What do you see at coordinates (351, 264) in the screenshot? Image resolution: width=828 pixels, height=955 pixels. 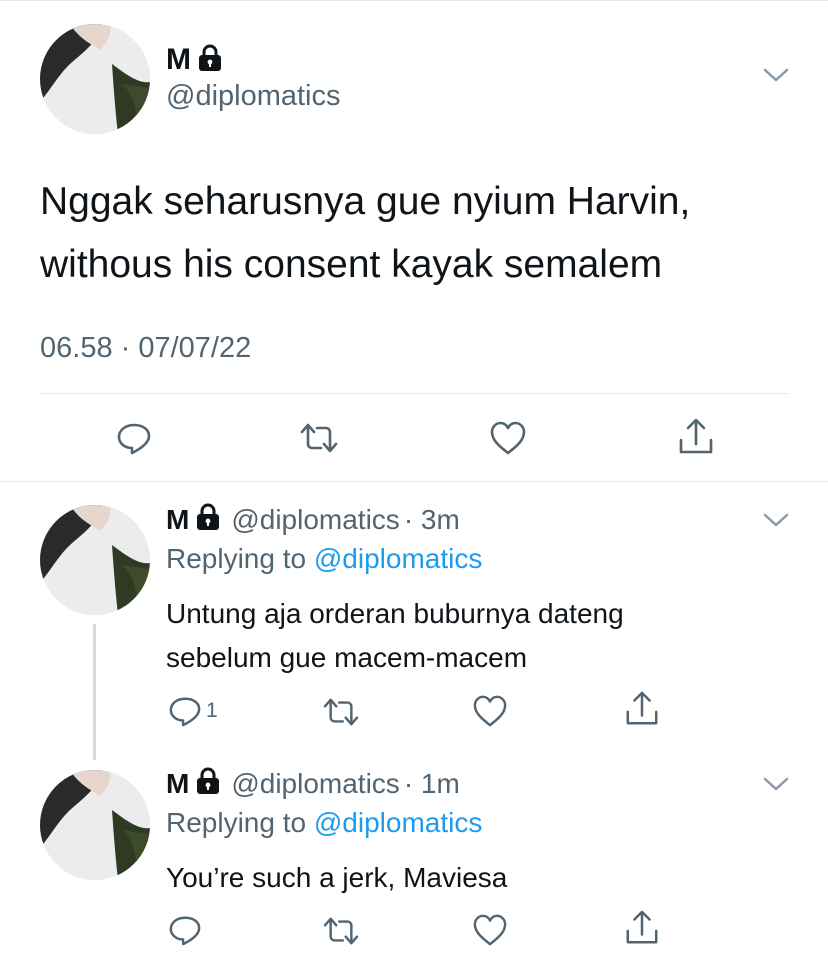 I see `tweet-text-line: withous his consent kayak semalem` at bounding box center [351, 264].